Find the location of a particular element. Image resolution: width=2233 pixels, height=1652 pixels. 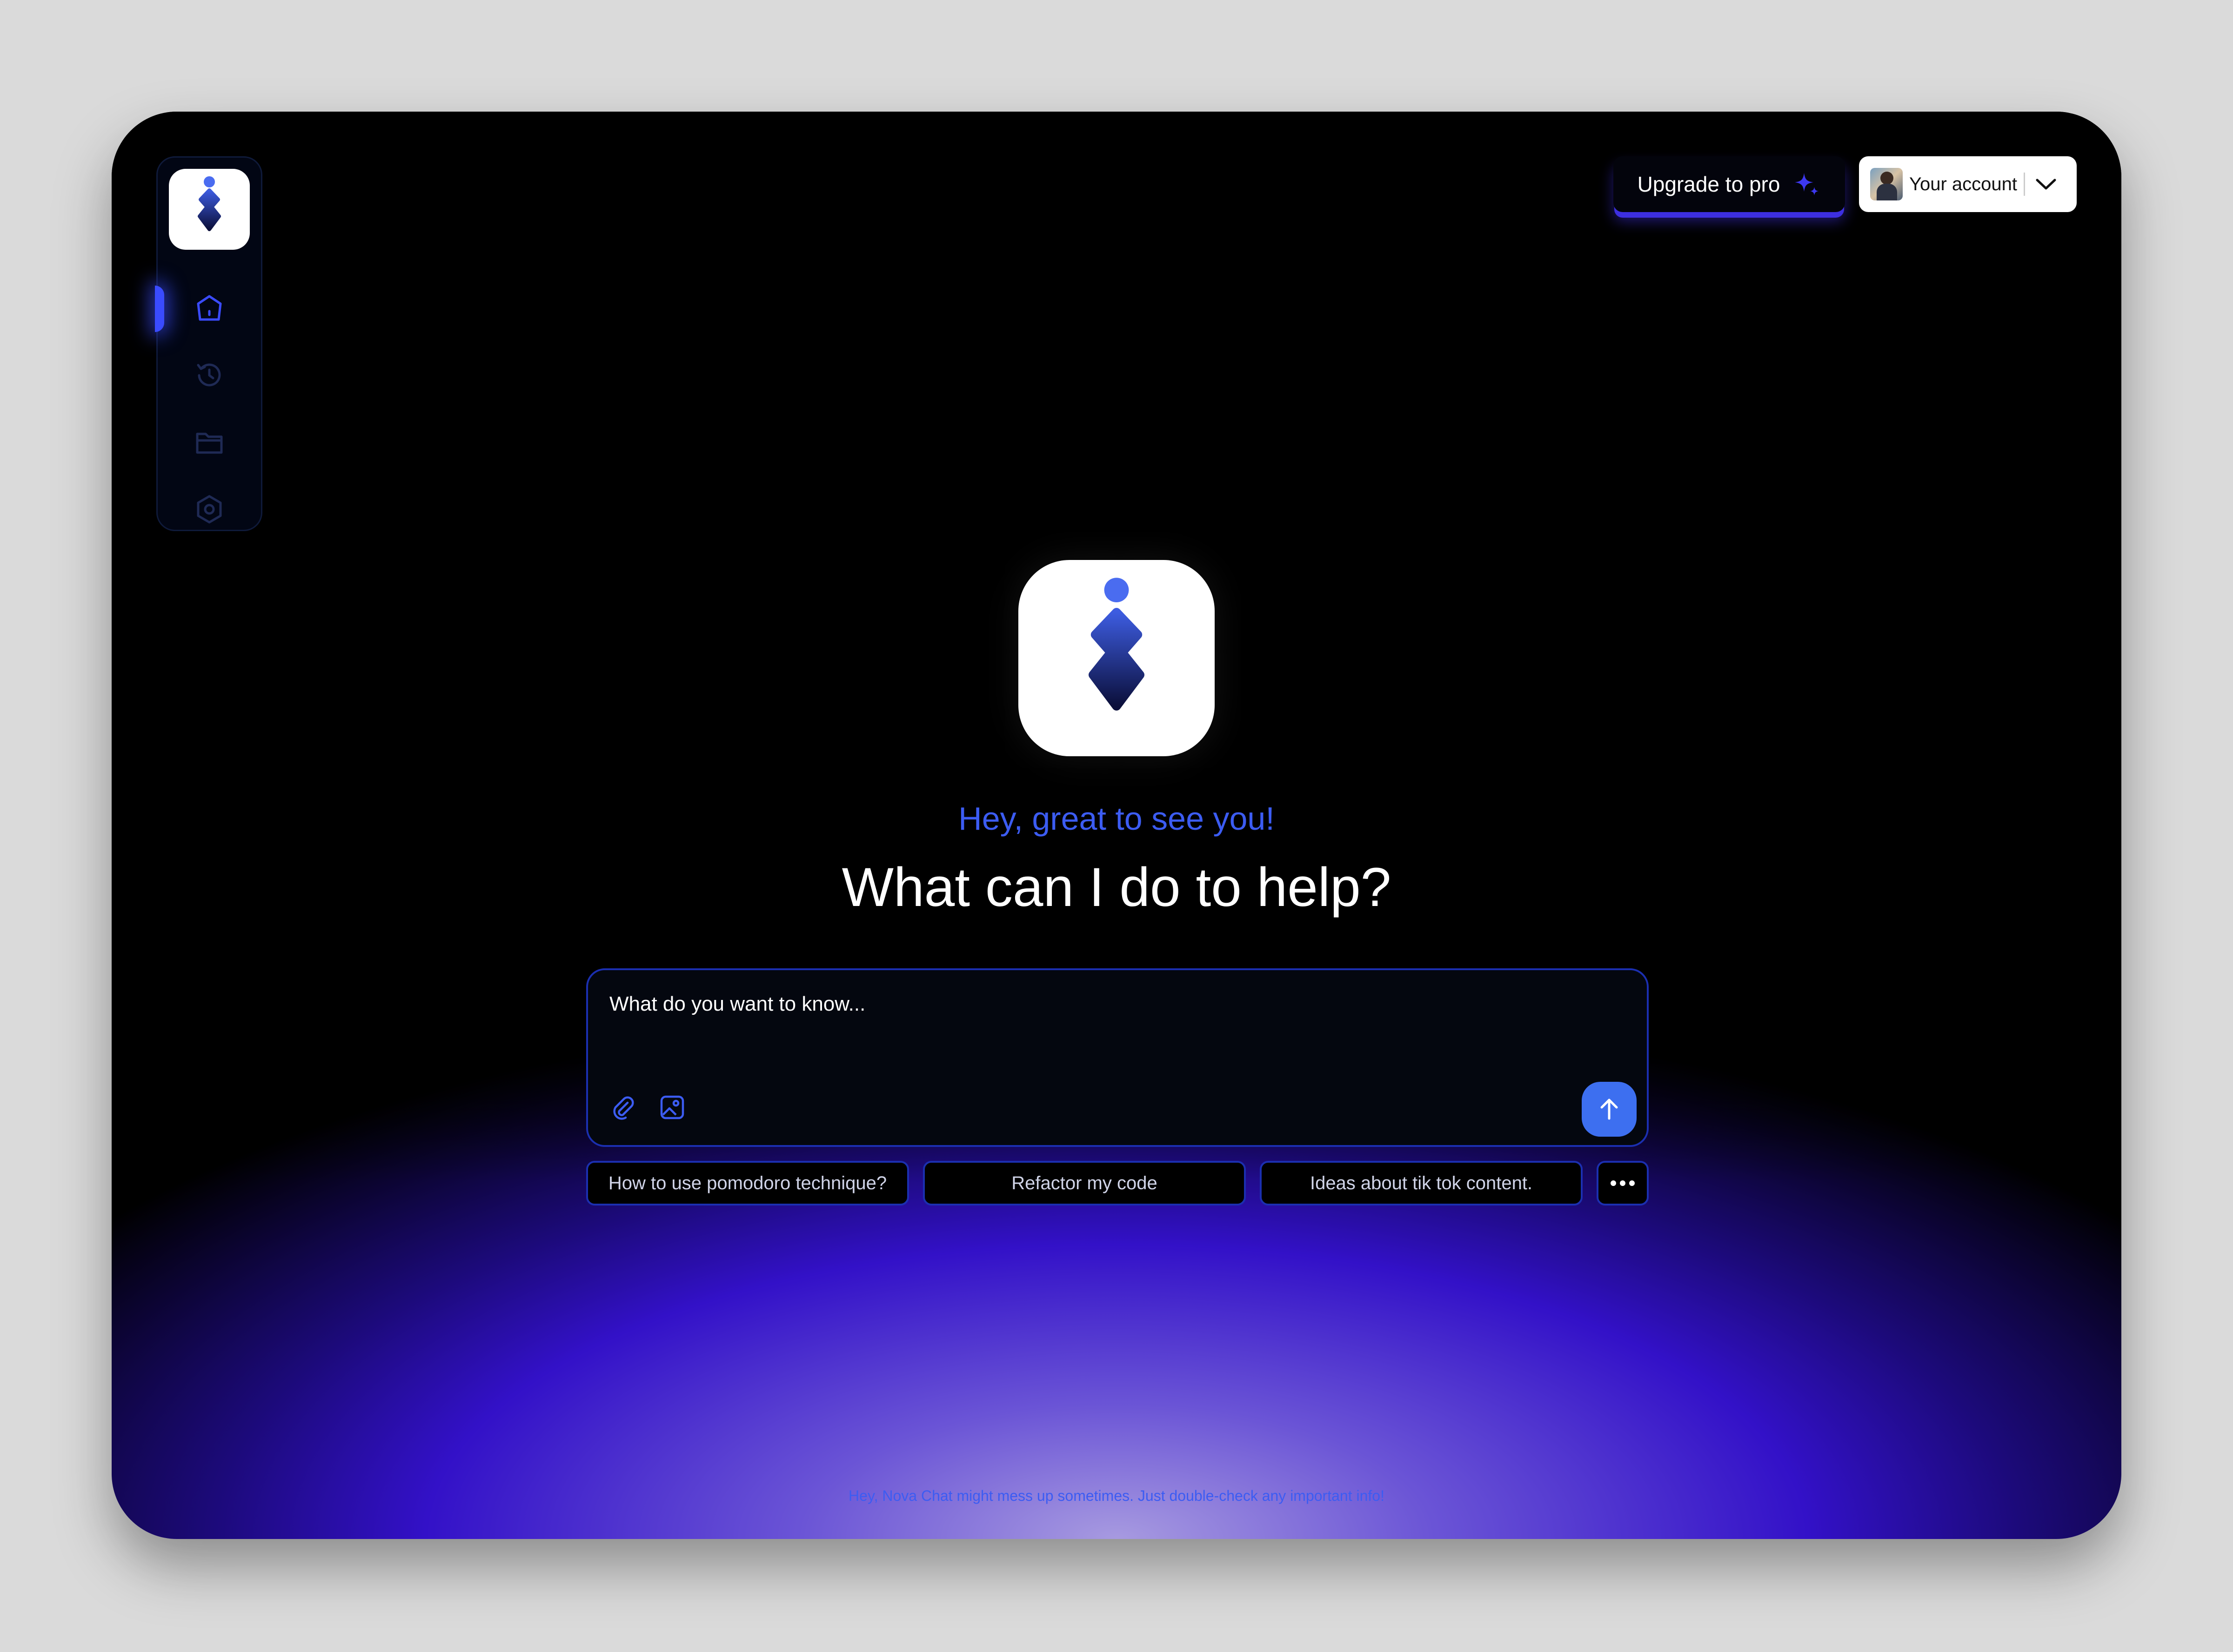

sidebar-item-history is located at coordinates (209, 375).